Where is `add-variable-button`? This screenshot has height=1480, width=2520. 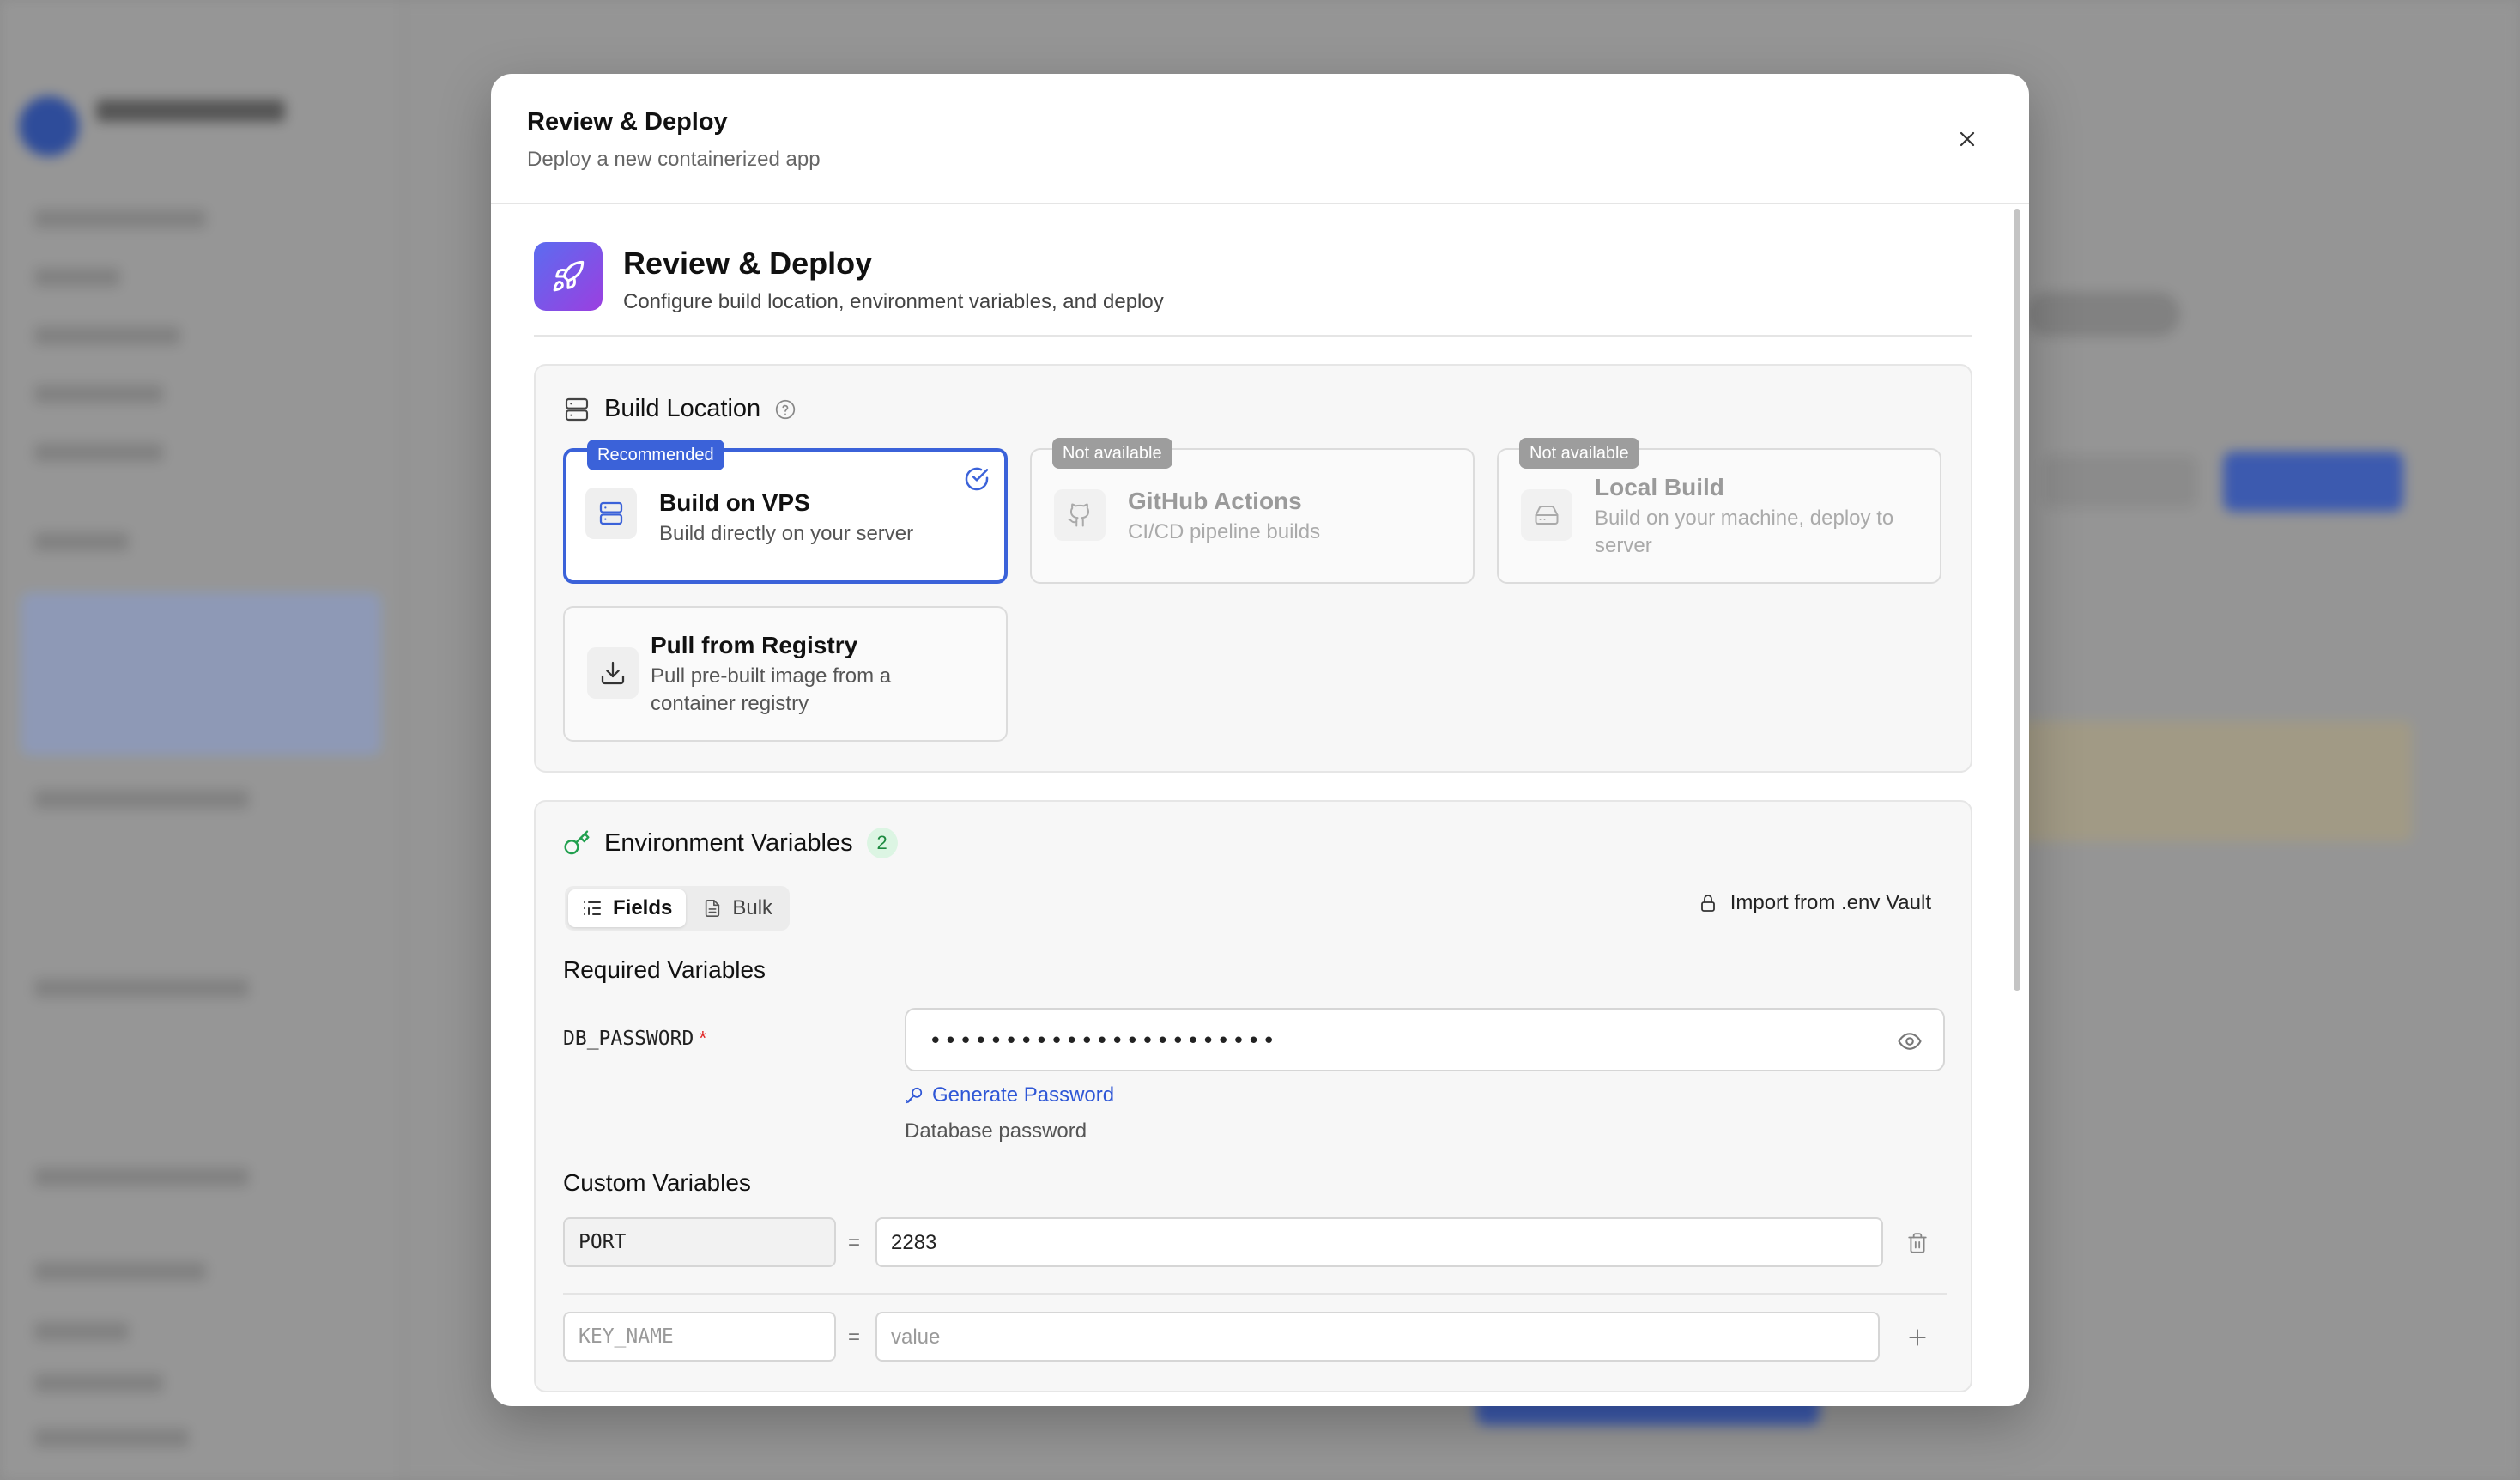 add-variable-button is located at coordinates (1918, 1337).